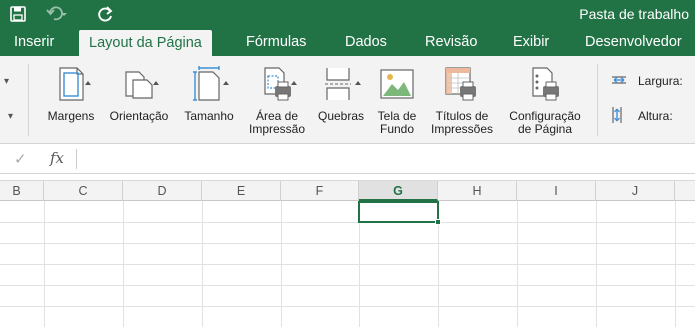 This screenshot has width=695, height=327. I want to click on function-icon: fx, so click(57, 158).